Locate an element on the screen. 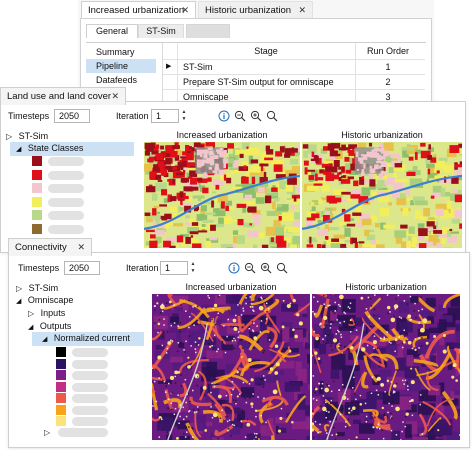 This screenshot has height=450, width=474. stage-cell: Prepare ST-Sim output for omniscape is located at coordinates (258, 82).